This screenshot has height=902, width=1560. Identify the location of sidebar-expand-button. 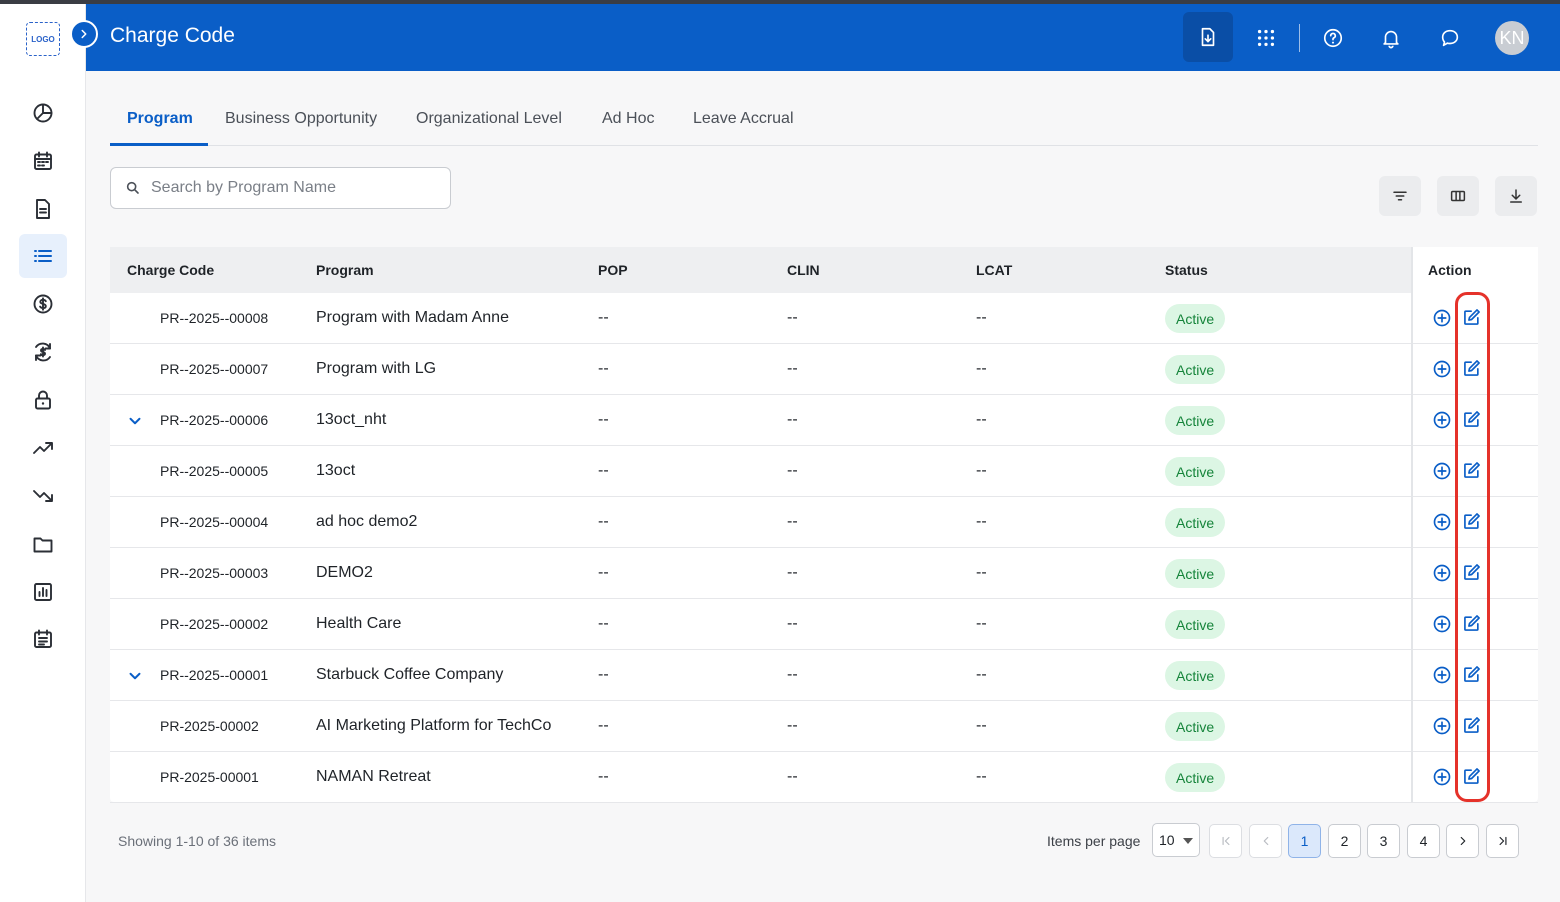
(84, 34).